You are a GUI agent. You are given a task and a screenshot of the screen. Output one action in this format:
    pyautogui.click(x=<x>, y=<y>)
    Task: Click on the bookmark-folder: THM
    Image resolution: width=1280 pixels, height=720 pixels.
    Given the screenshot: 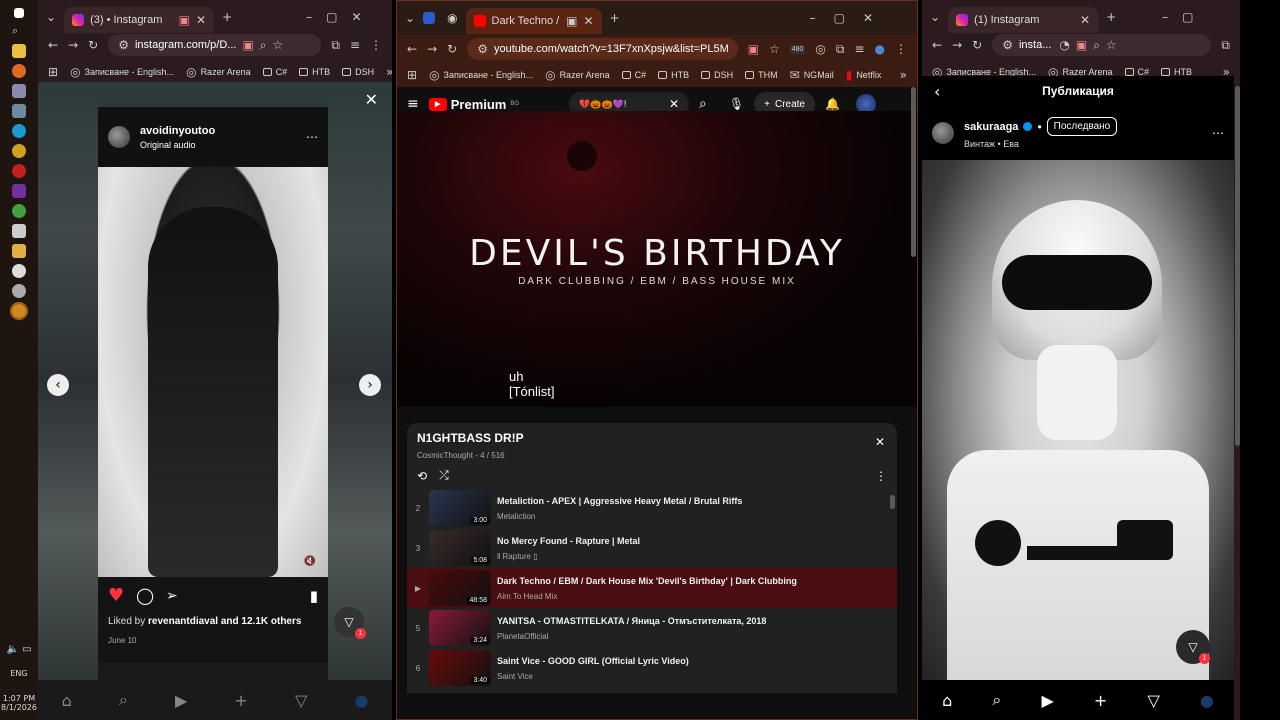 What is the action you would take?
    pyautogui.click(x=761, y=75)
    